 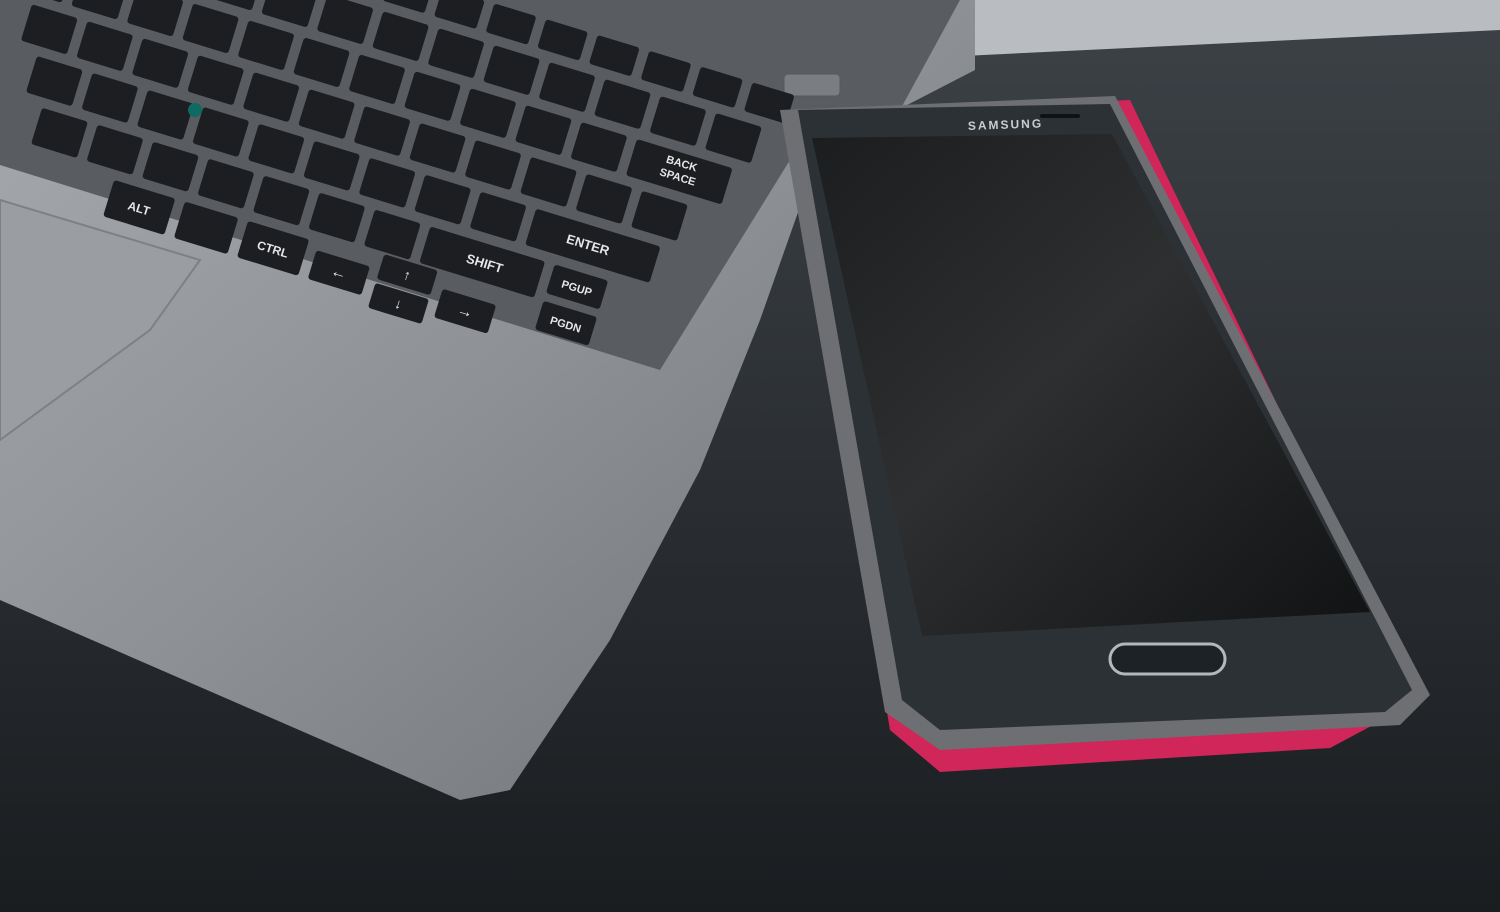 What do you see at coordinates (1167, 659) in the screenshot?
I see `home-button` at bounding box center [1167, 659].